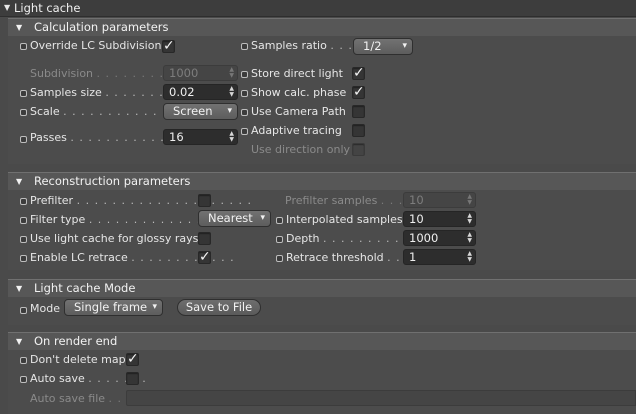 The height and width of the screenshot is (414, 636). I want to click on glossy-rays-label: Use light cache for glossy rays, so click(114, 238).